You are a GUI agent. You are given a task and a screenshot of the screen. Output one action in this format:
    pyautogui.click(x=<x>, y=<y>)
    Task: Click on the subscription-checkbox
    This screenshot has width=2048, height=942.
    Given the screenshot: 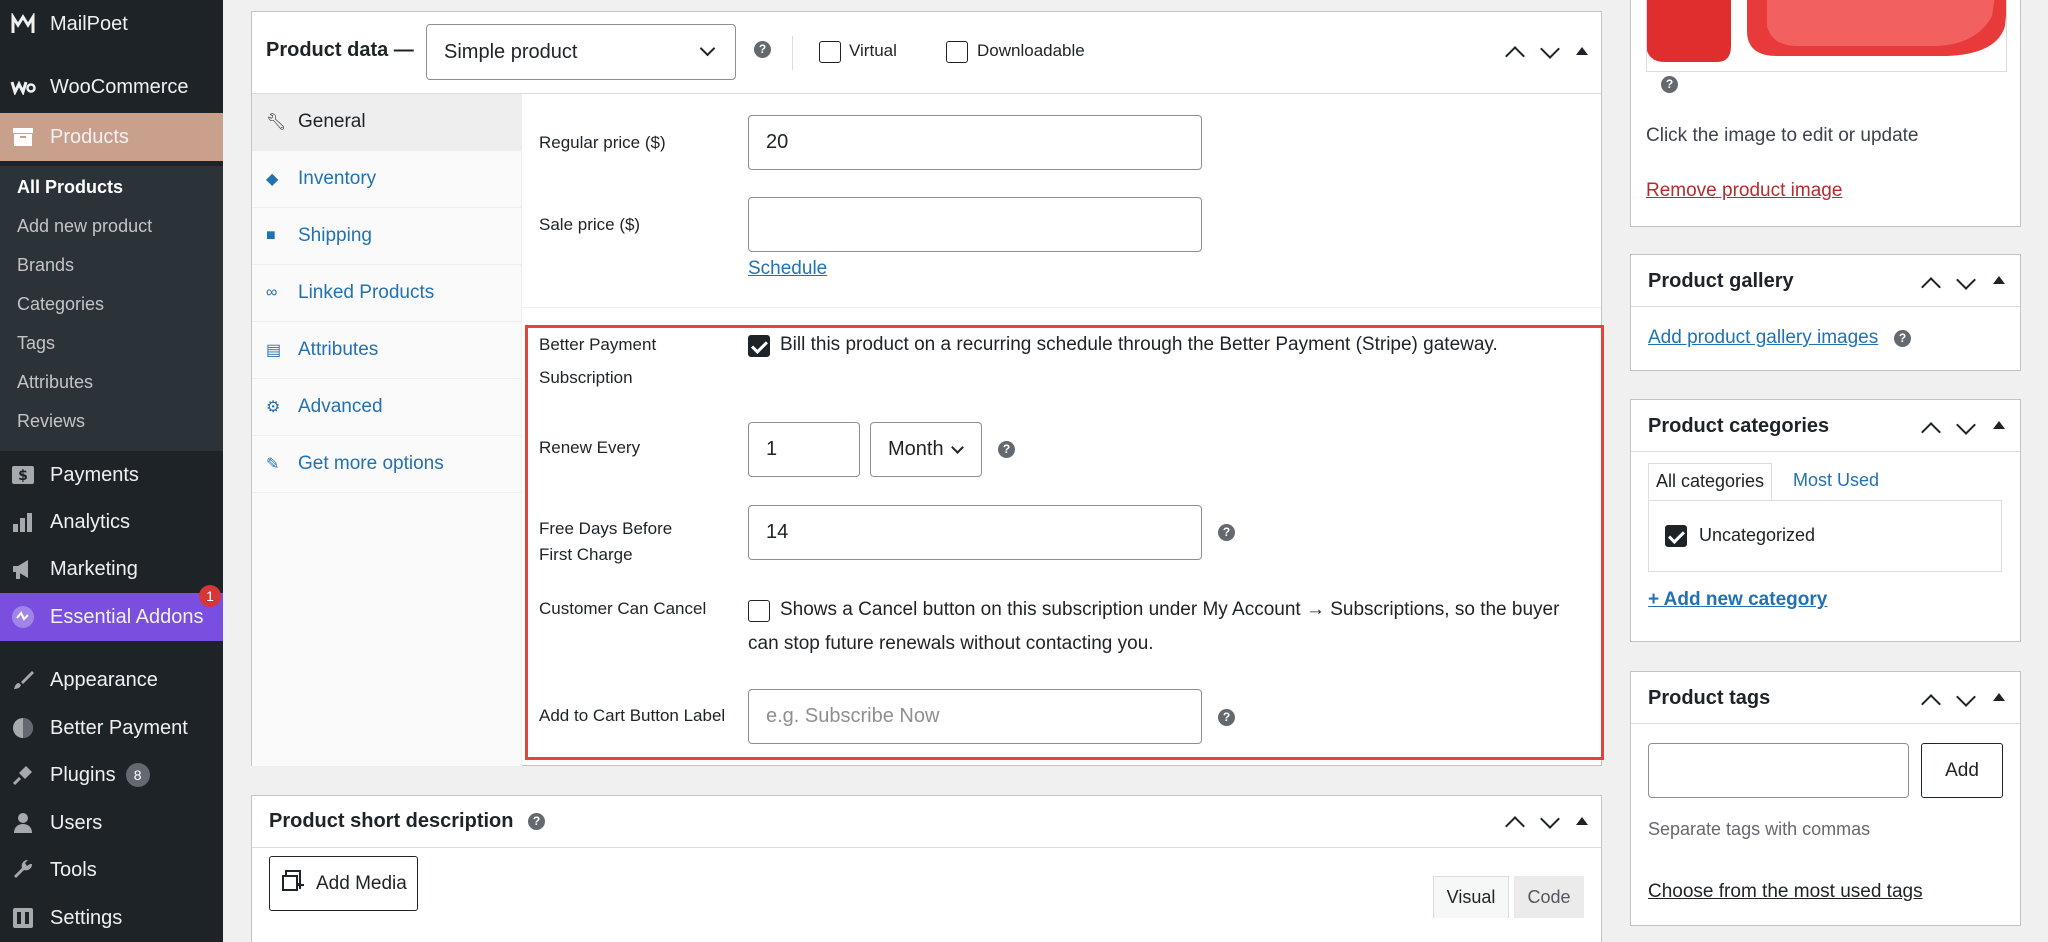 What is the action you would take?
    pyautogui.click(x=759, y=346)
    